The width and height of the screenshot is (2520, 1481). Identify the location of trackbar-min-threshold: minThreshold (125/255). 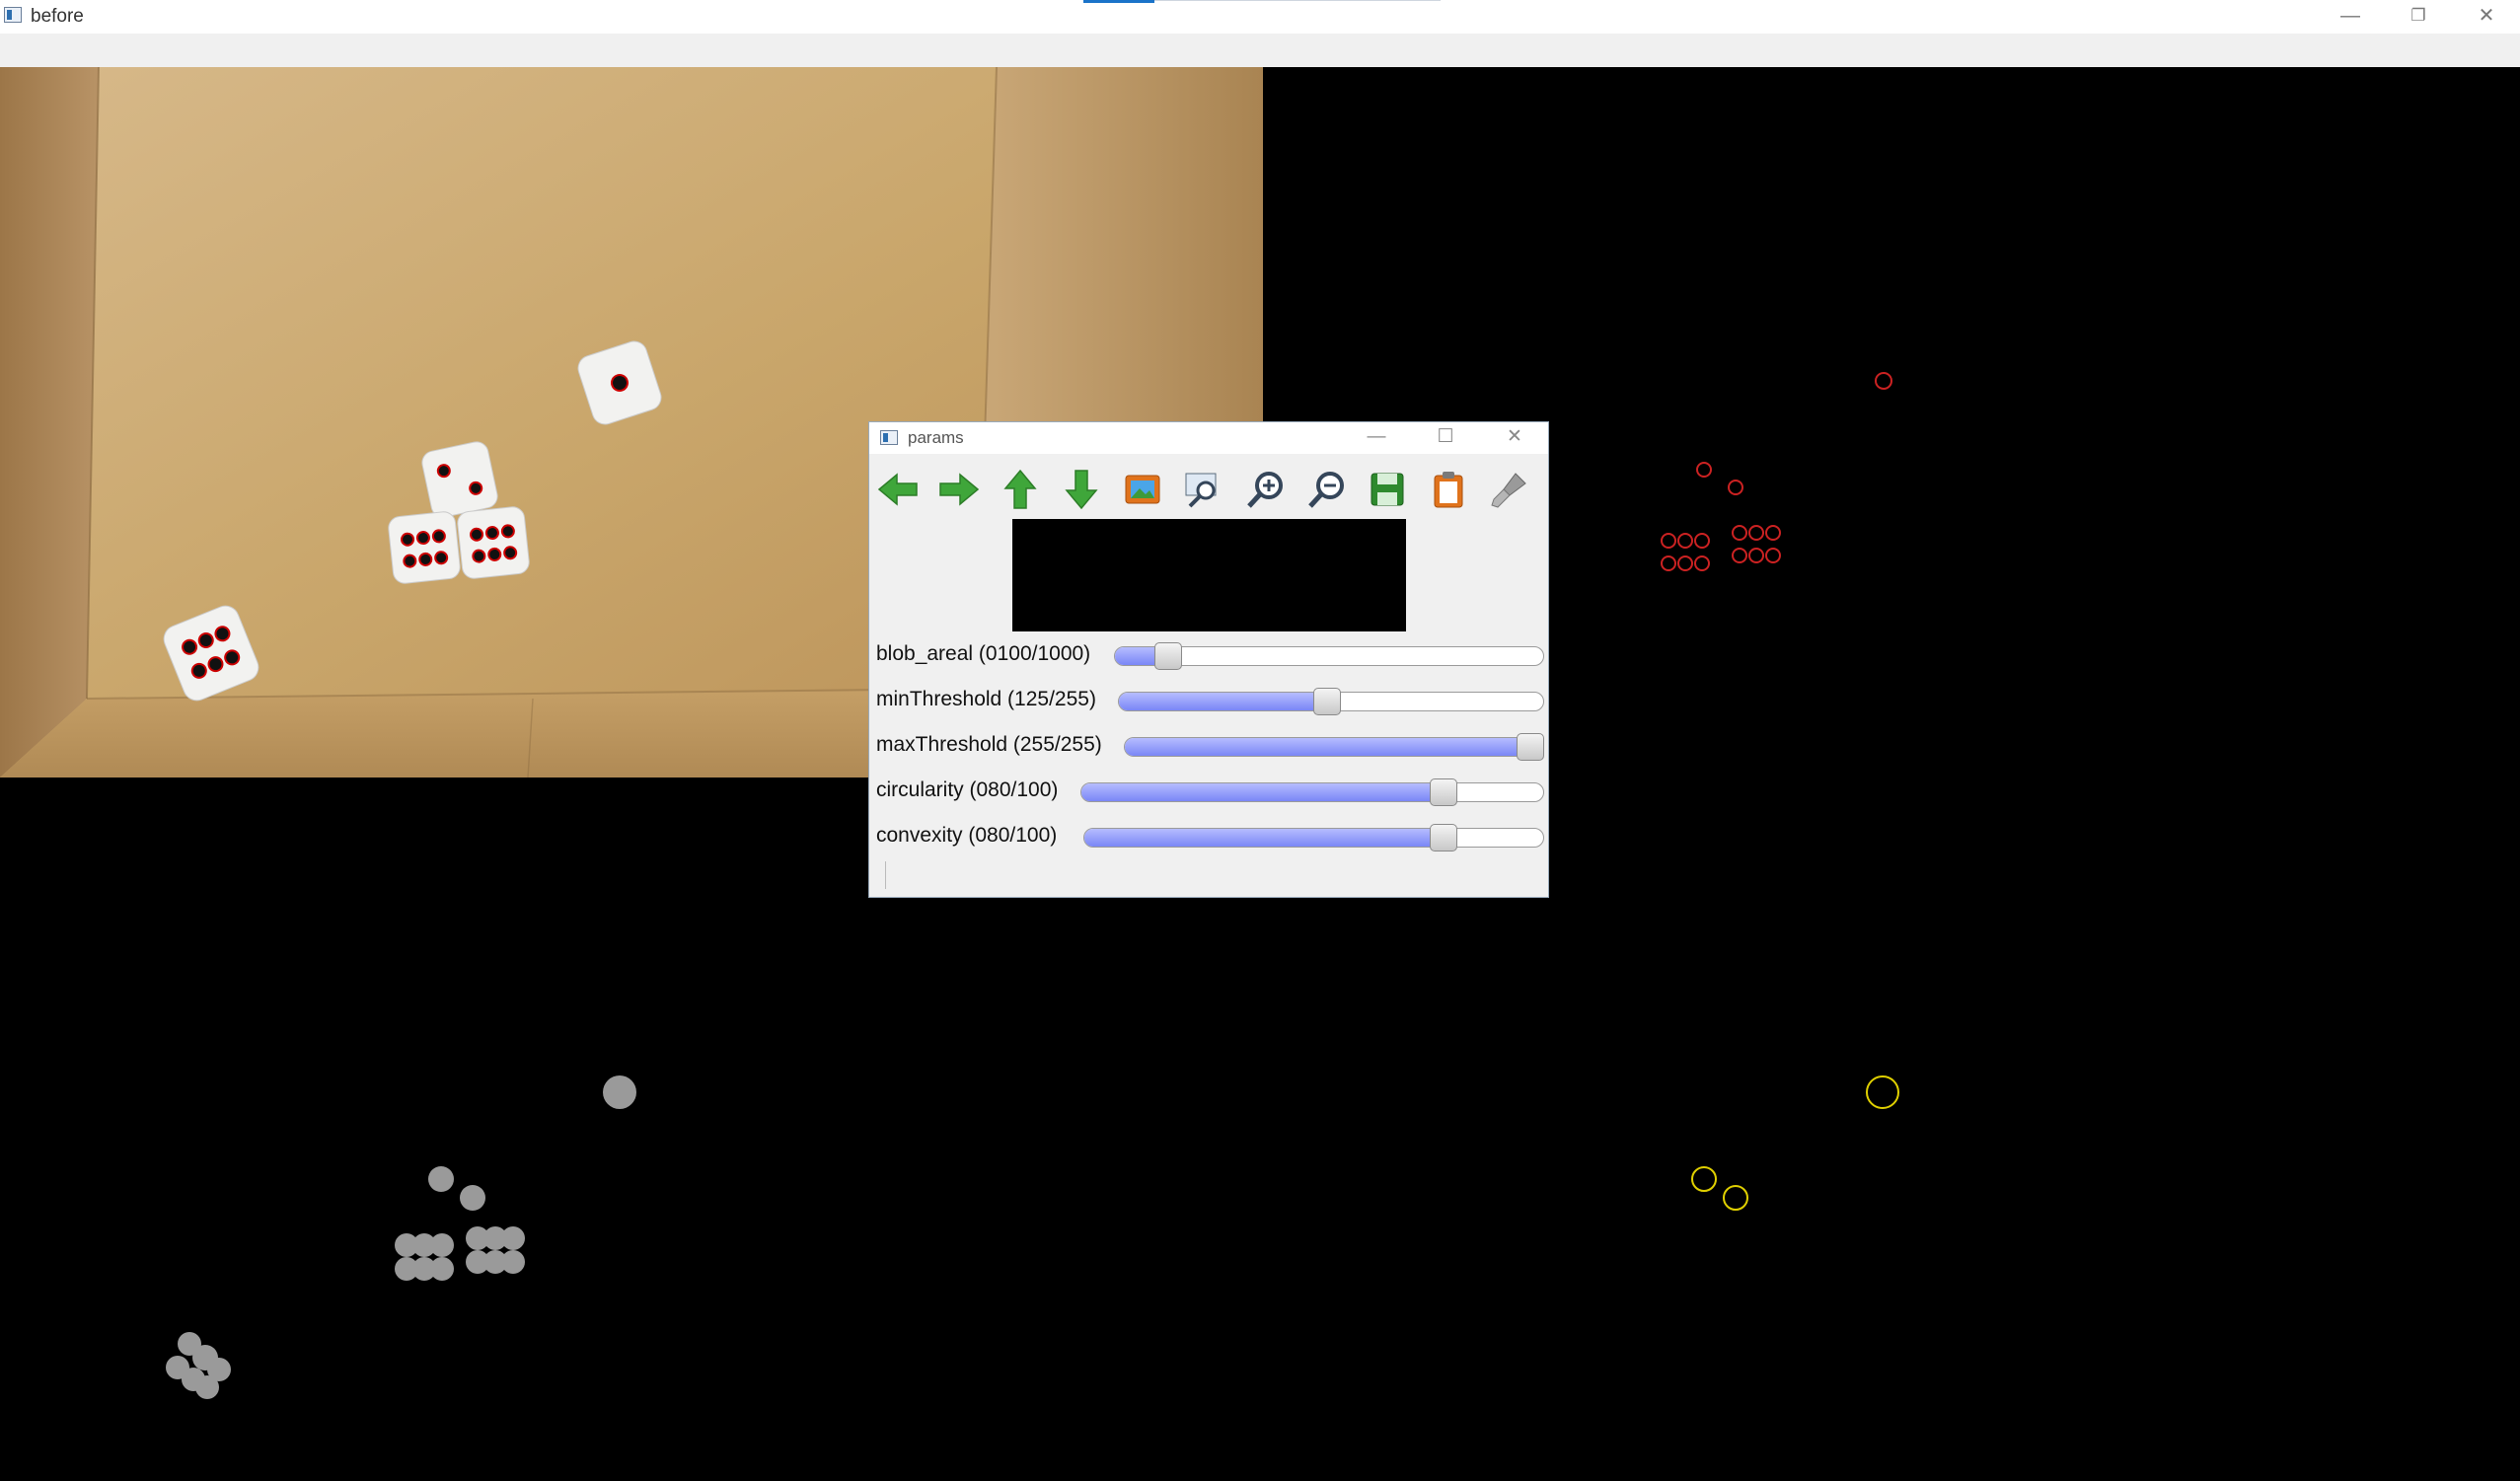
(1208, 700).